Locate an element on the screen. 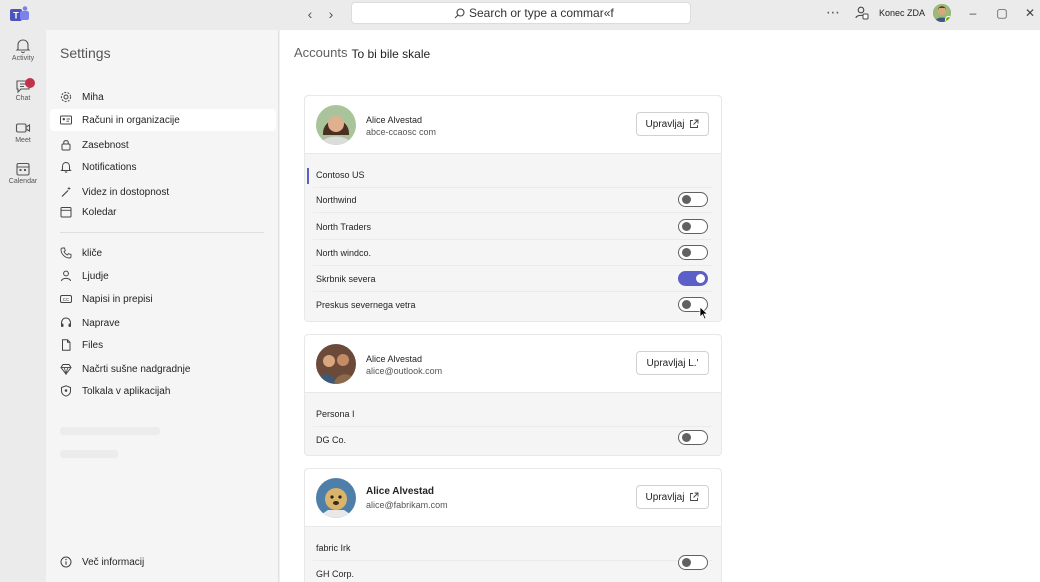 This screenshot has width=1040, height=582. menu-item-label: Files is located at coordinates (93, 345).